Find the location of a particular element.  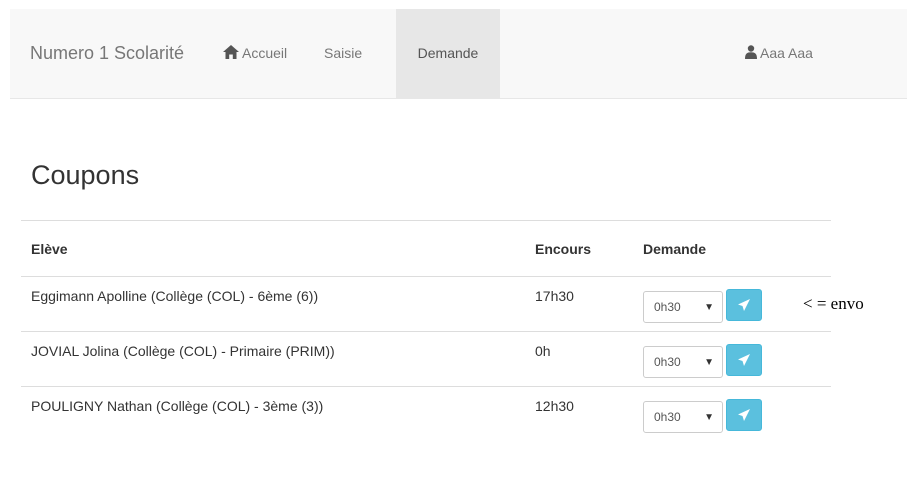

nav-accueil-label: Accueil is located at coordinates (265, 53).